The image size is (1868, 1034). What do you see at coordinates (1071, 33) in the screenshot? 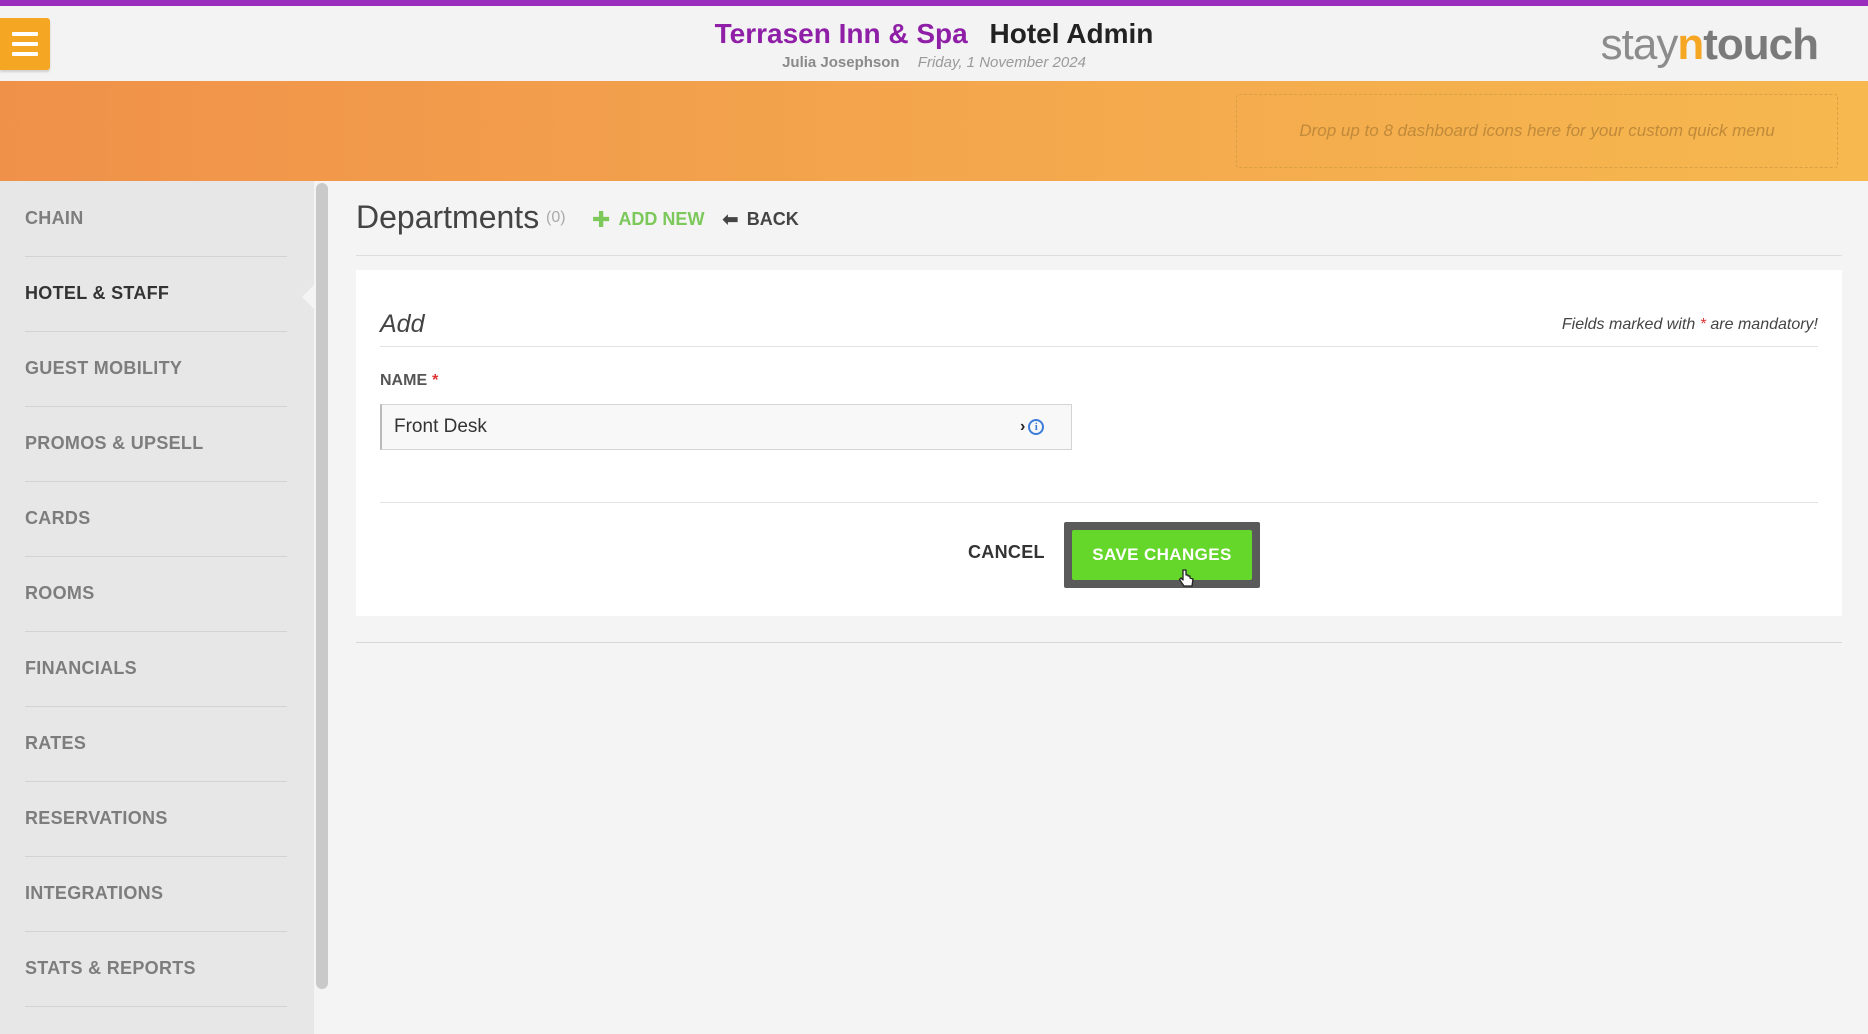
I see `app-name: Hotel Admin` at bounding box center [1071, 33].